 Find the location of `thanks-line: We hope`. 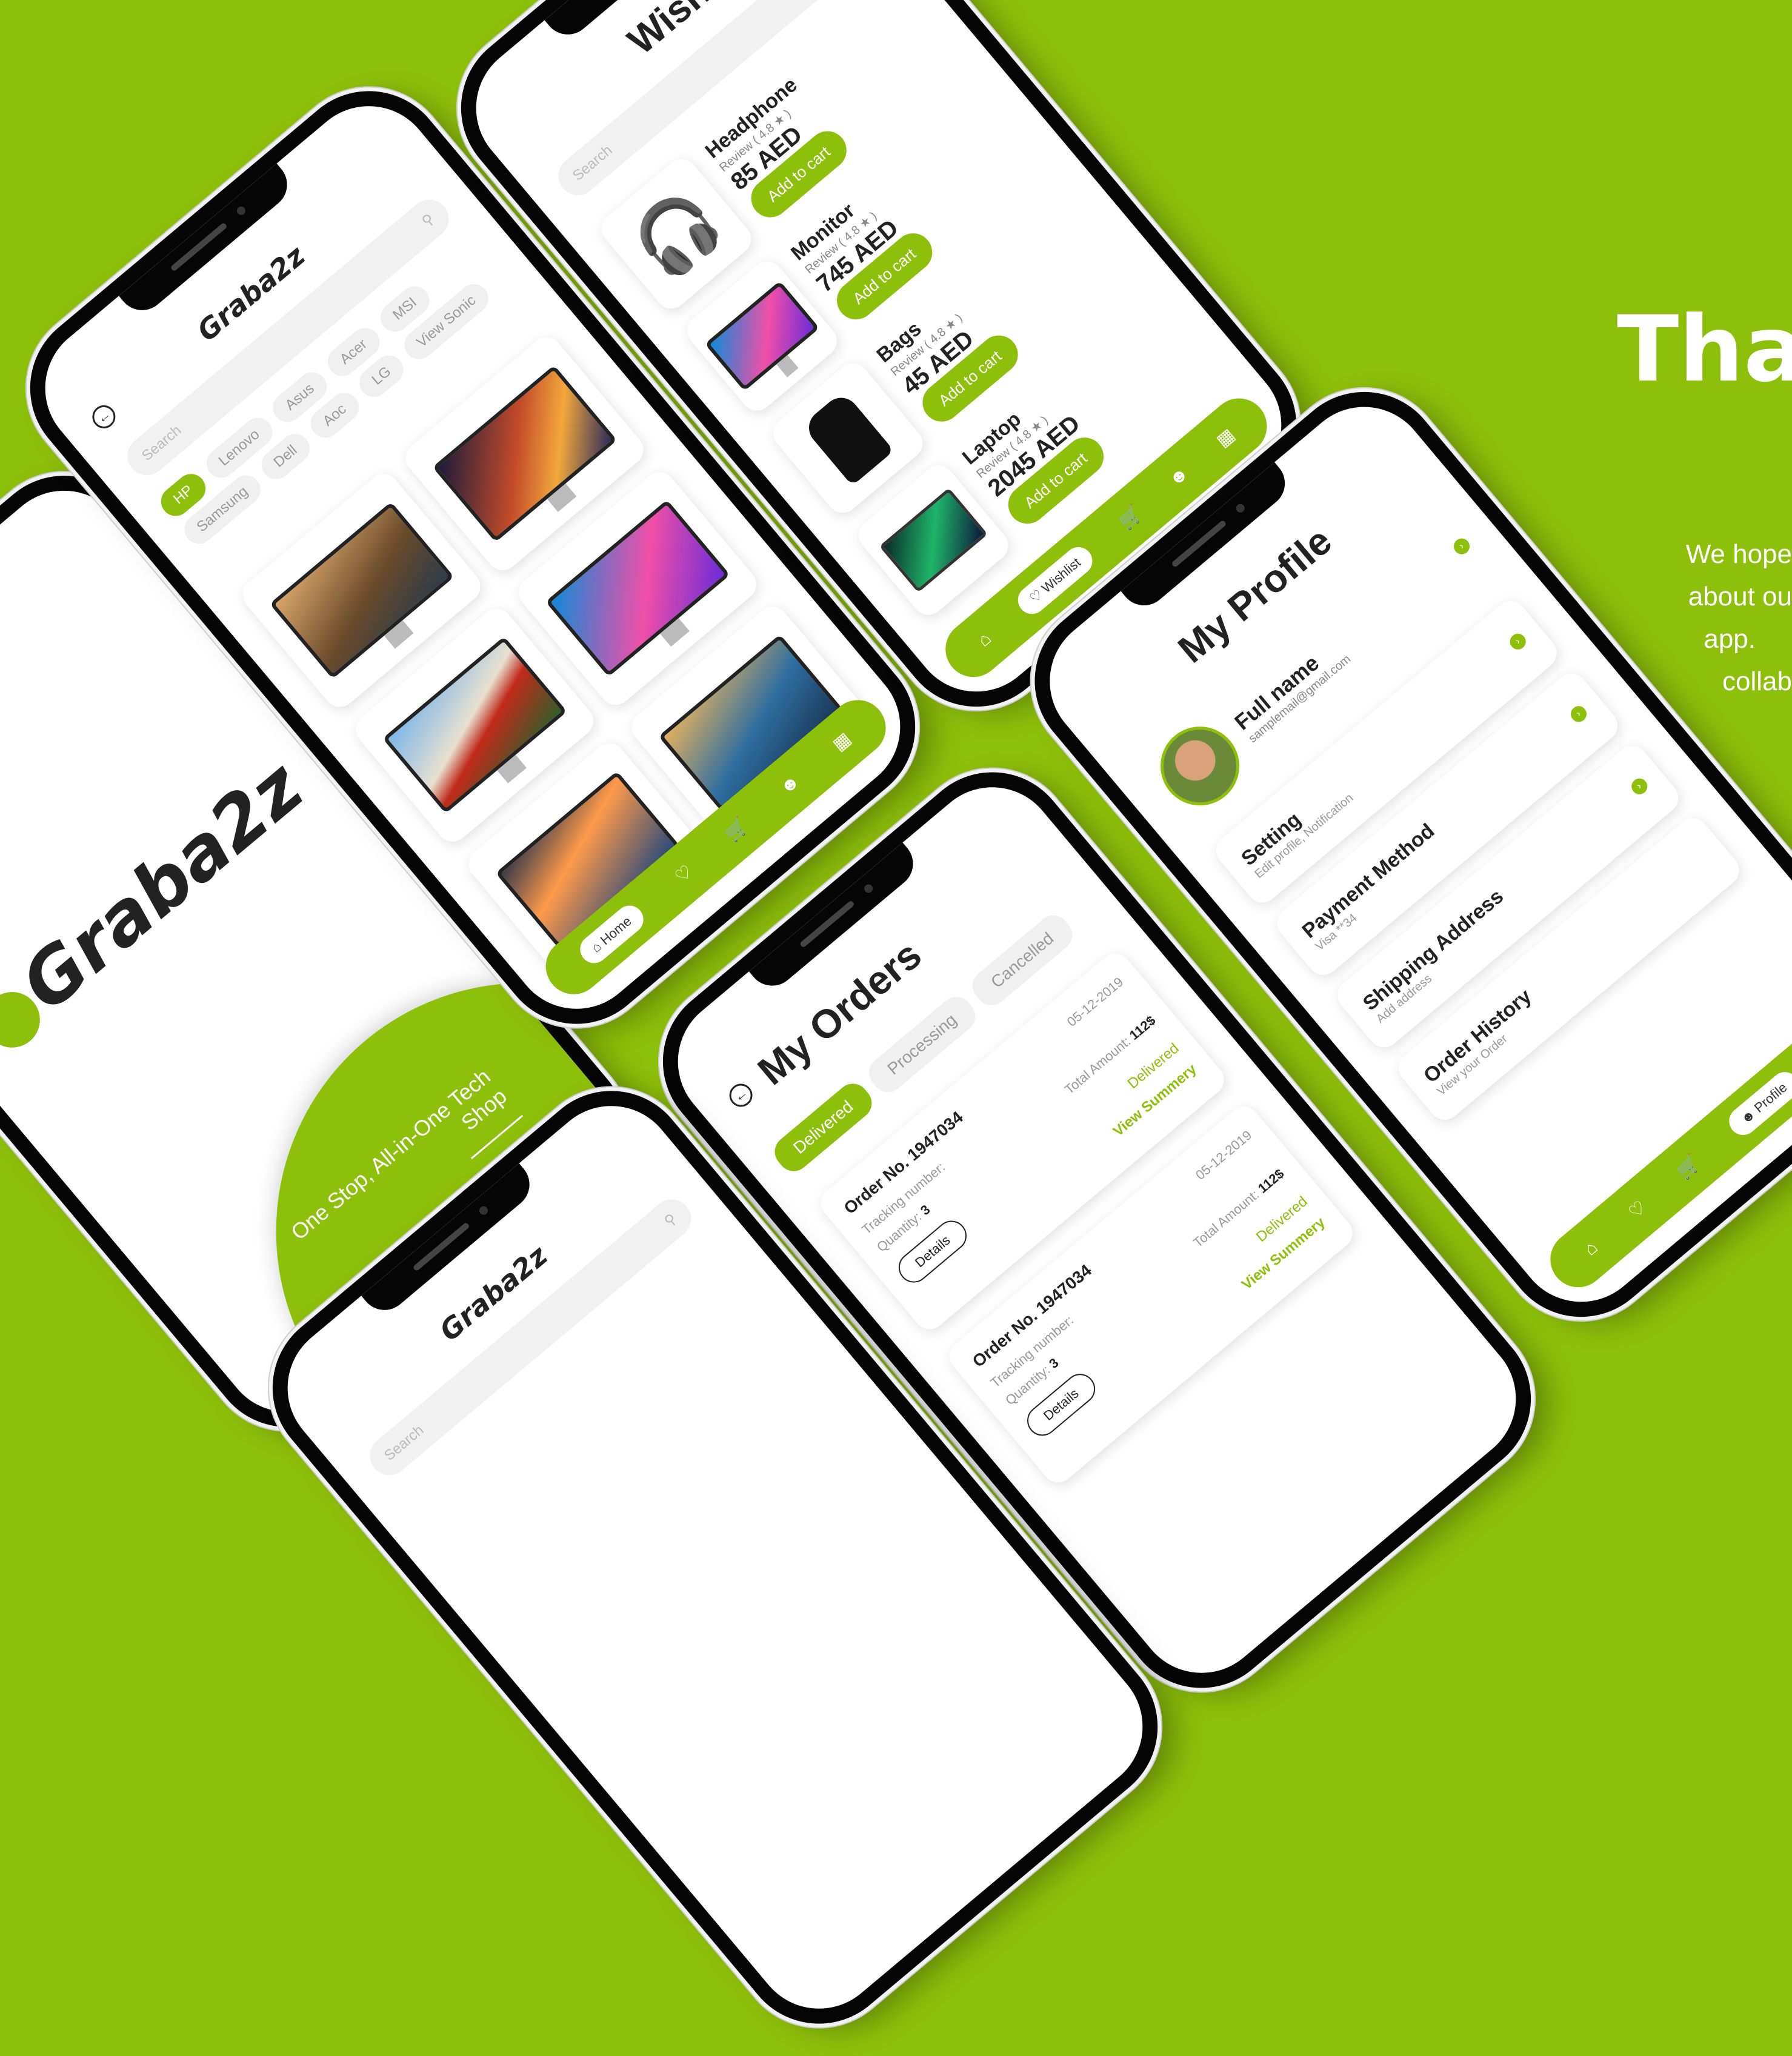

thanks-line: We hope is located at coordinates (1739, 554).